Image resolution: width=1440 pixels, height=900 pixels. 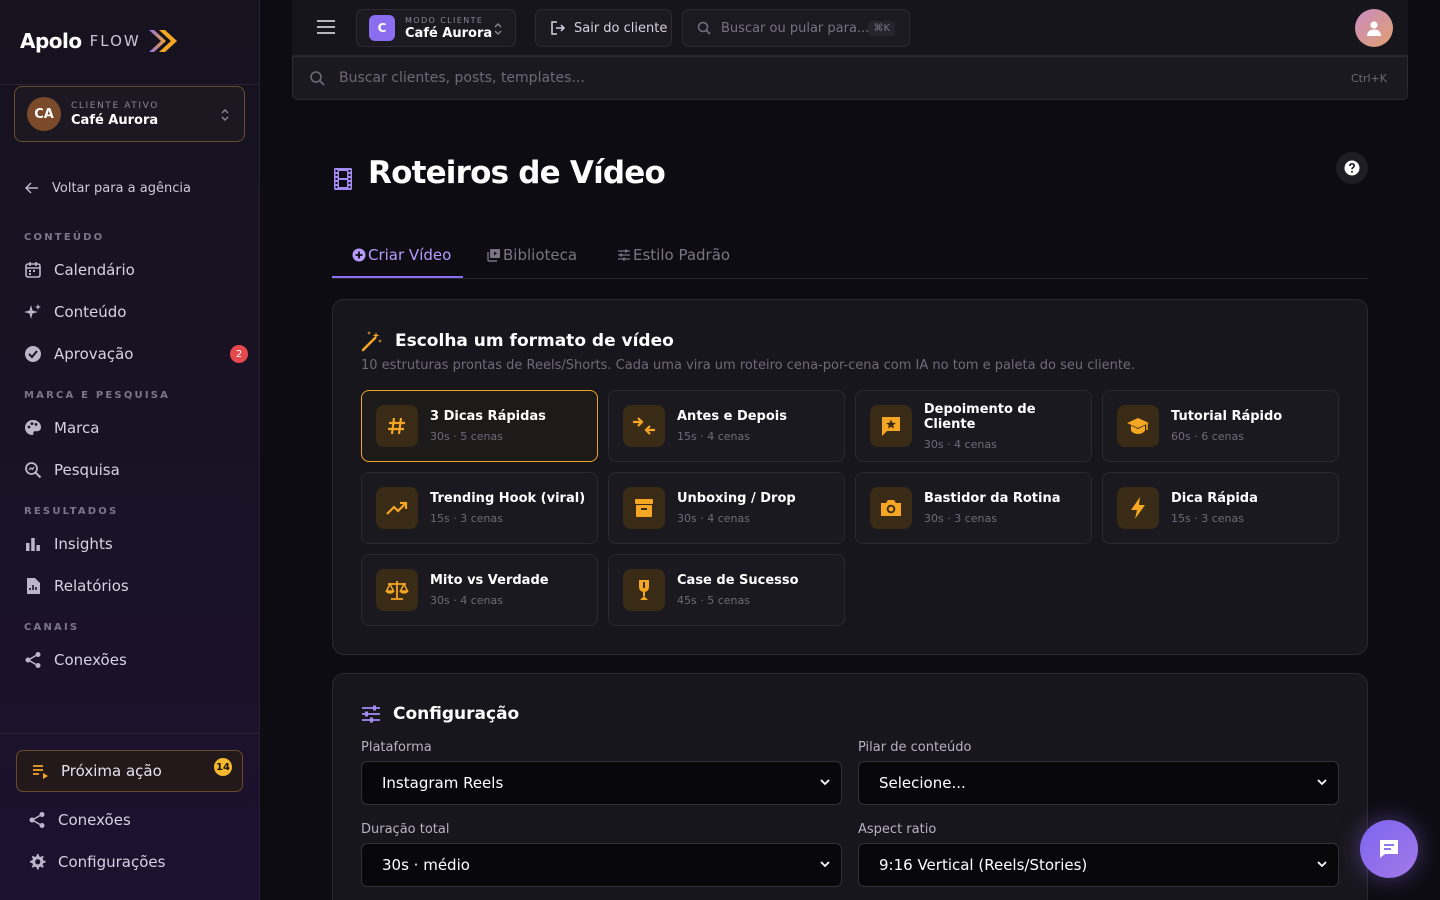 I want to click on tab-create-video: Criar Vídeo, so click(x=401, y=255).